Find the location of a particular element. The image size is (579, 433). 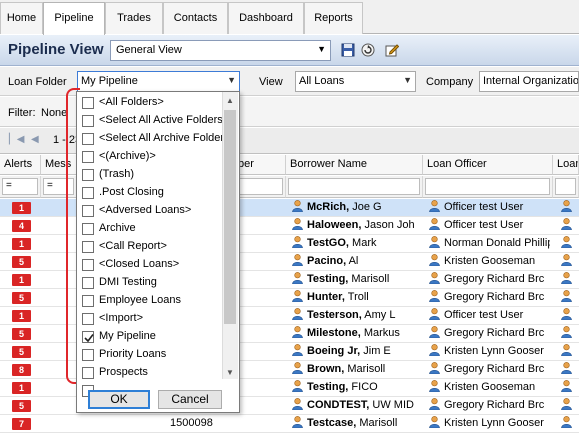

refresh-icon is located at coordinates (368, 50).